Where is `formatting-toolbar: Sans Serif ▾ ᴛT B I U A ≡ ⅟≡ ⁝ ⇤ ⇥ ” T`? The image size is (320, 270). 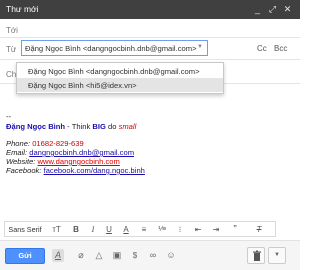
formatting-toolbar: Sans Serif ▾ ᴛT B I U A ≡ ⅟≡ ⁝ ⇤ ⇥ ” T is located at coordinates (140, 233).